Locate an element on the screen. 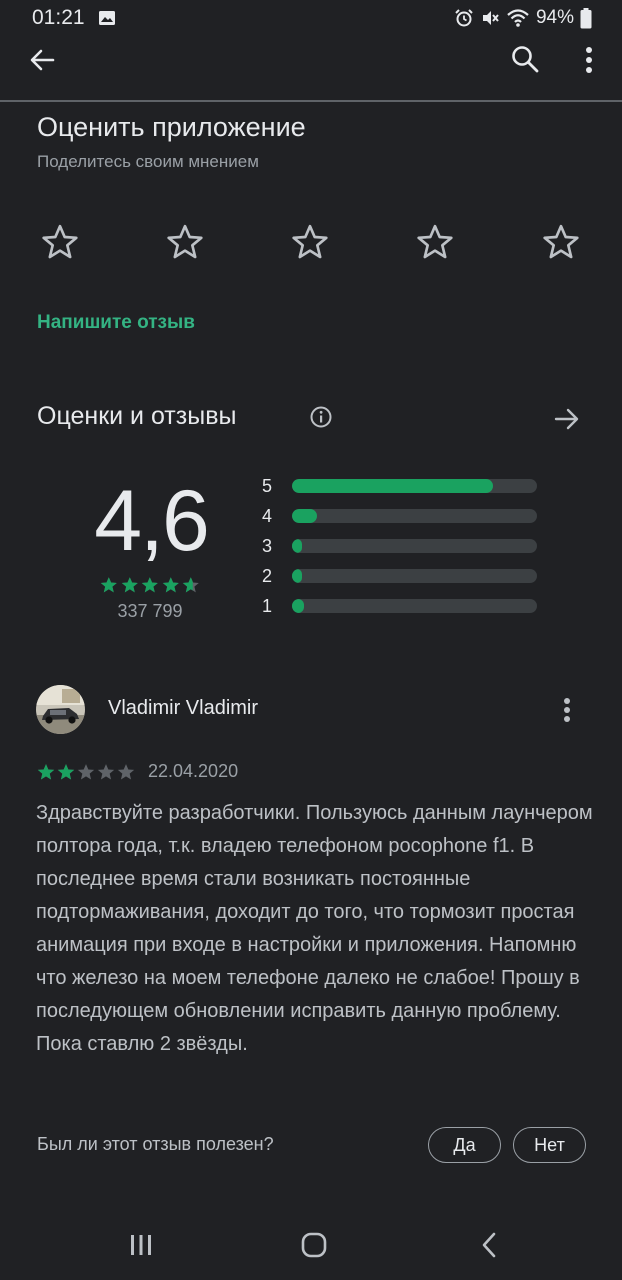  arrow-forward-icon is located at coordinates (566, 419).